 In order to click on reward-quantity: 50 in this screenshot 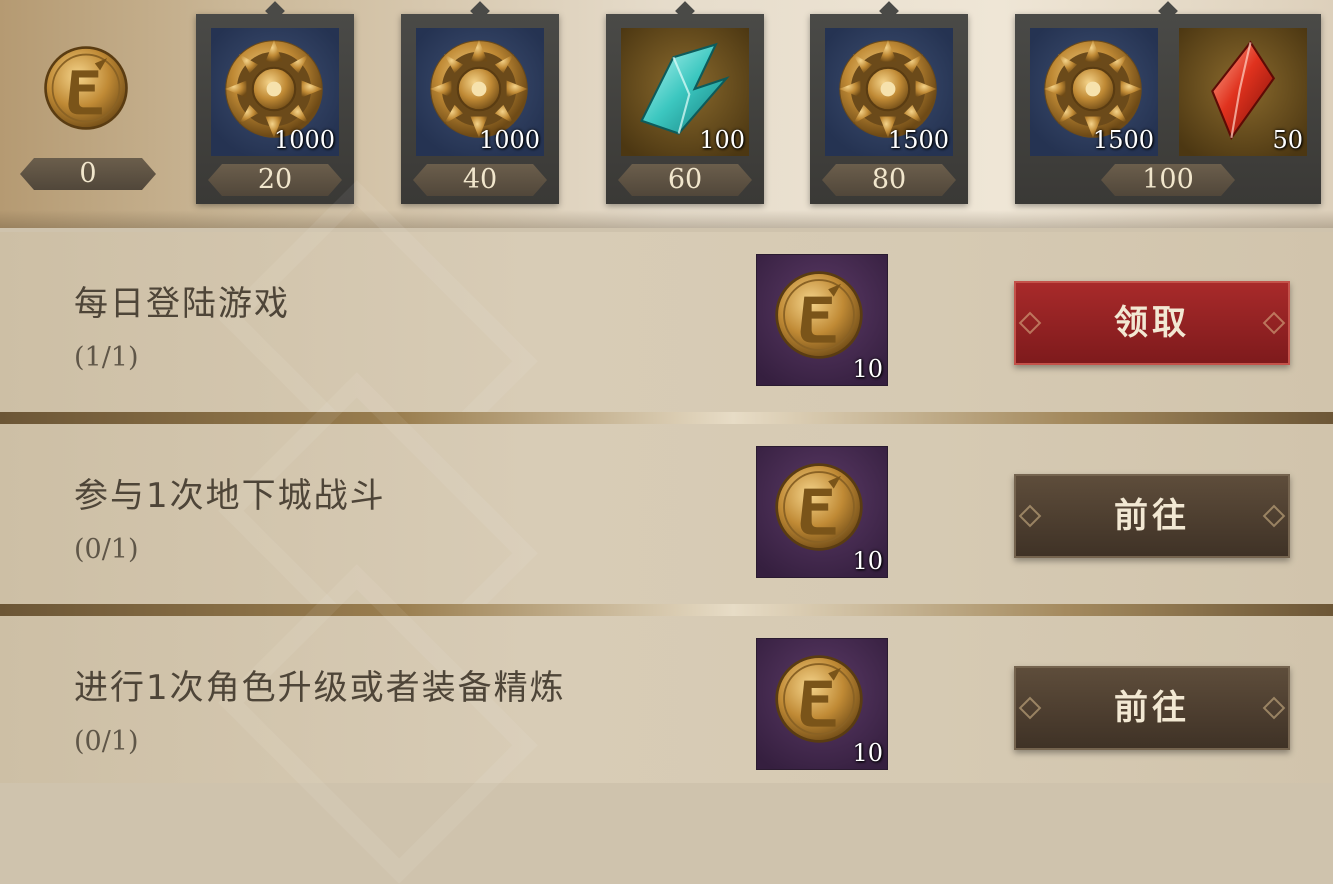, I will do `click(1287, 140)`.